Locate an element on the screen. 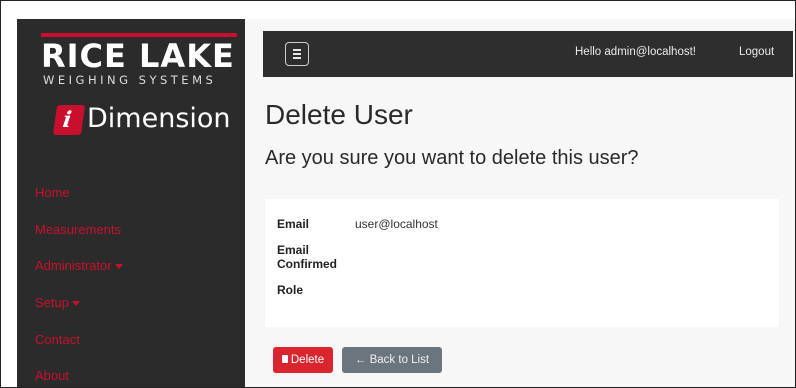 The image size is (796, 388). page-title: Delete User is located at coordinates (339, 114).